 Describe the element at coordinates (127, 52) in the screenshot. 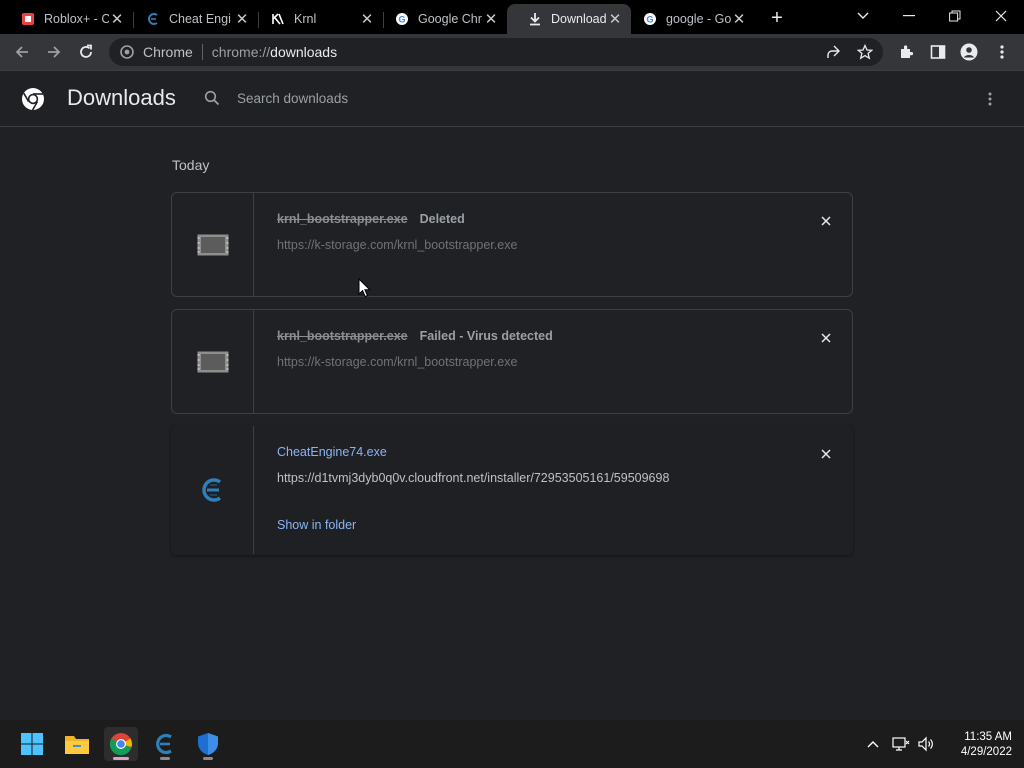

I see `chrome-page-icon` at that location.